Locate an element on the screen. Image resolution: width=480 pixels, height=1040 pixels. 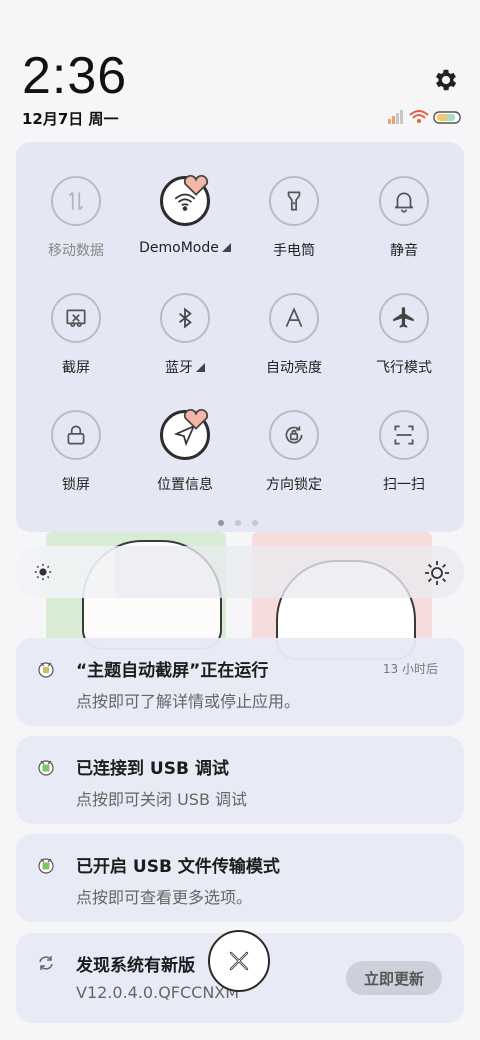
tile-screenshot: 截屏 is located at coordinates (76, 335).